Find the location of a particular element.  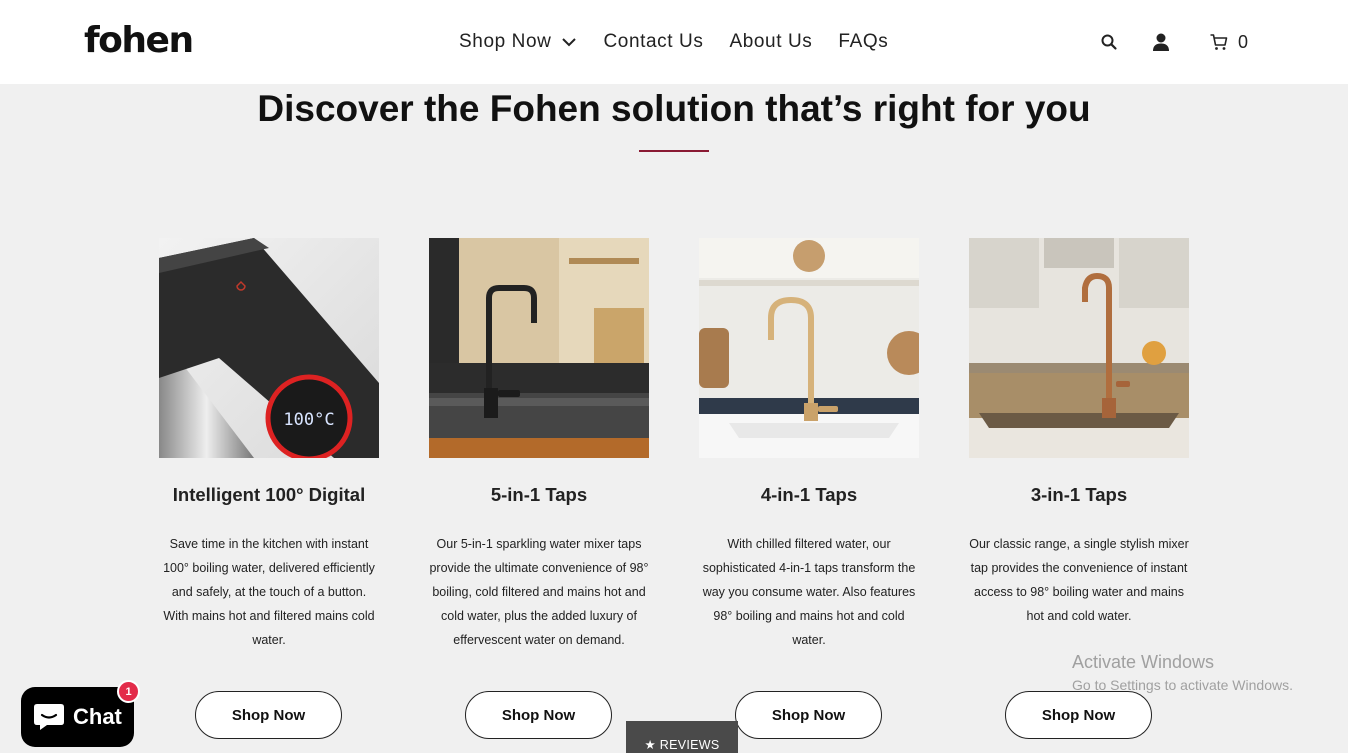

product-title: Intelligent 100° Digital is located at coordinates (269, 494).